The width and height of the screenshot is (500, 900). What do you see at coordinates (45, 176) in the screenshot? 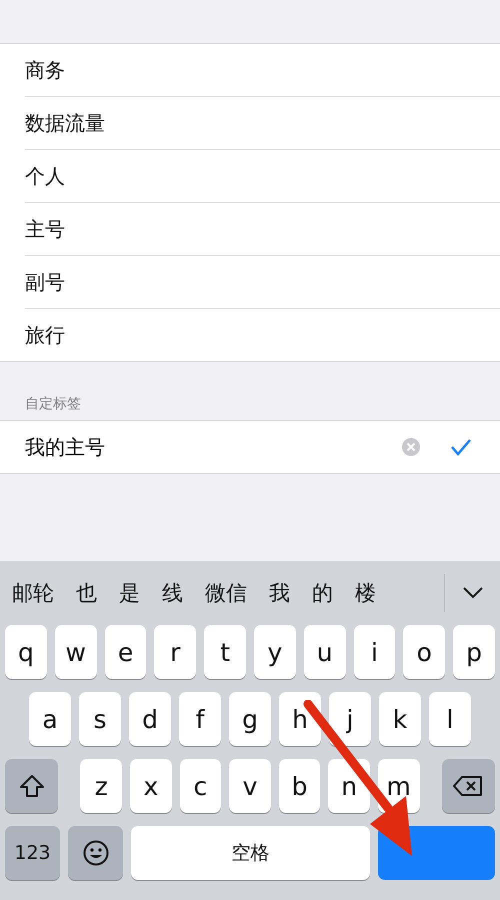
I see `label-text: 个人` at bounding box center [45, 176].